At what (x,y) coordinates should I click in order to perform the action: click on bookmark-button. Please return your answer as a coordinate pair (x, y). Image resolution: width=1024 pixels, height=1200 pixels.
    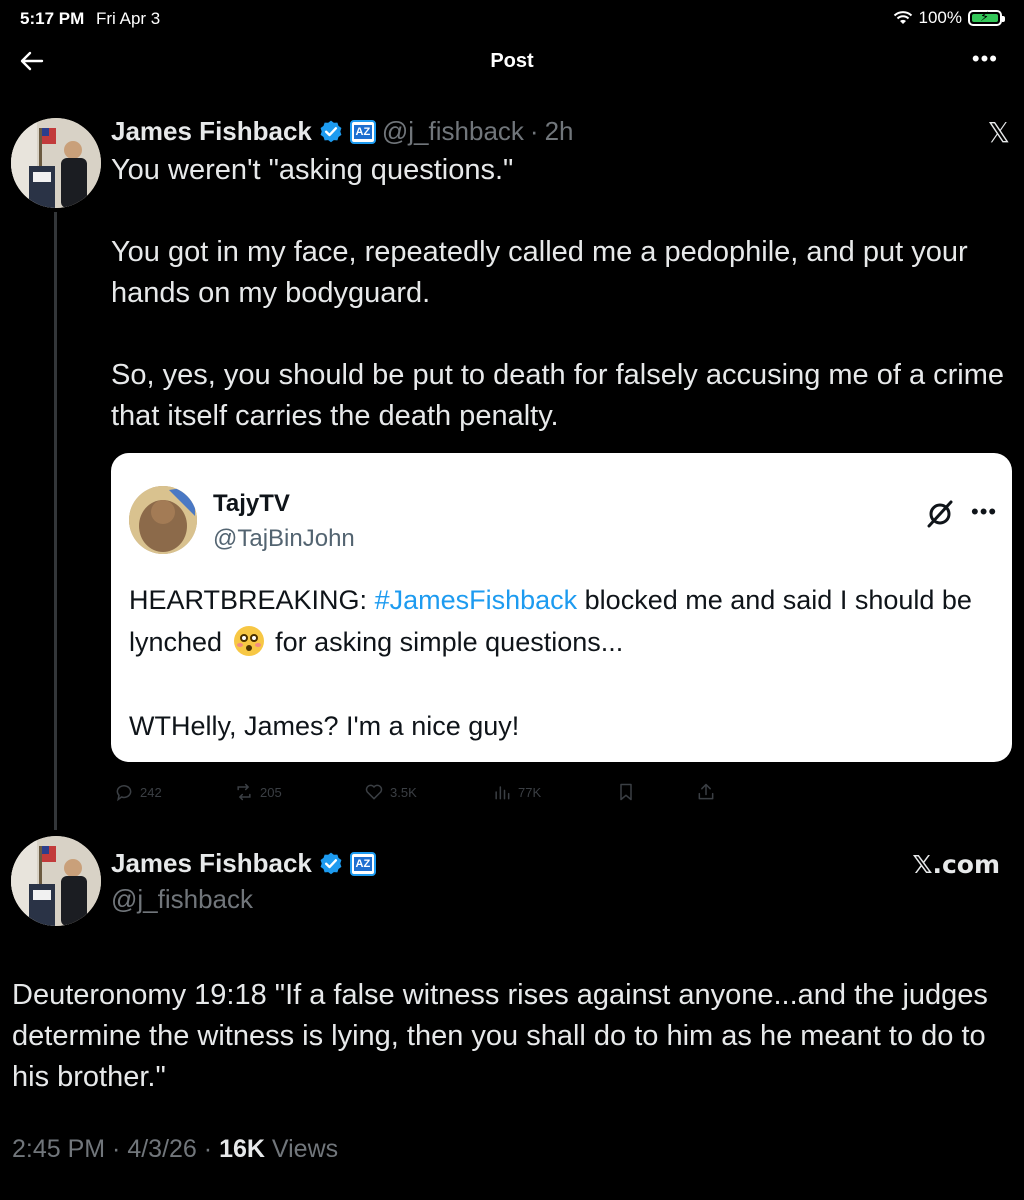
    Looking at the image, I should click on (626, 792).